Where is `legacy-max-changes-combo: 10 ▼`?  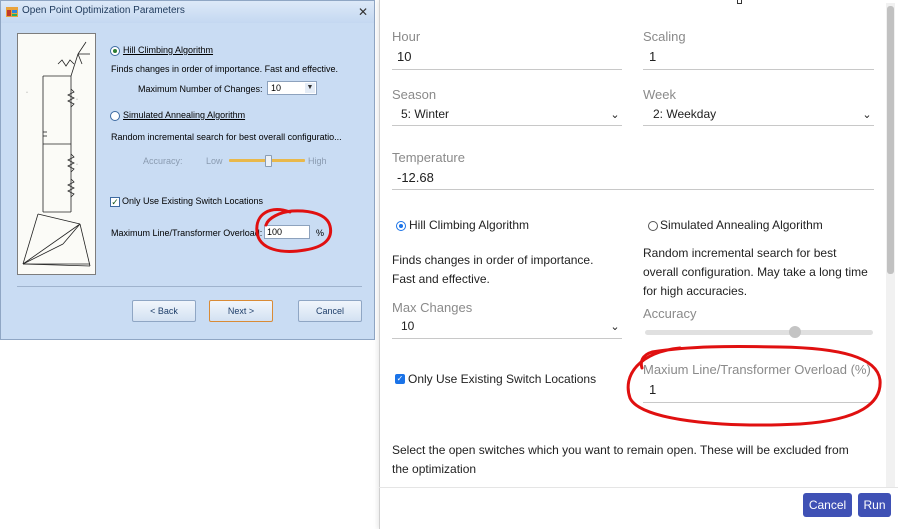 legacy-max-changes-combo: 10 ▼ is located at coordinates (292, 88).